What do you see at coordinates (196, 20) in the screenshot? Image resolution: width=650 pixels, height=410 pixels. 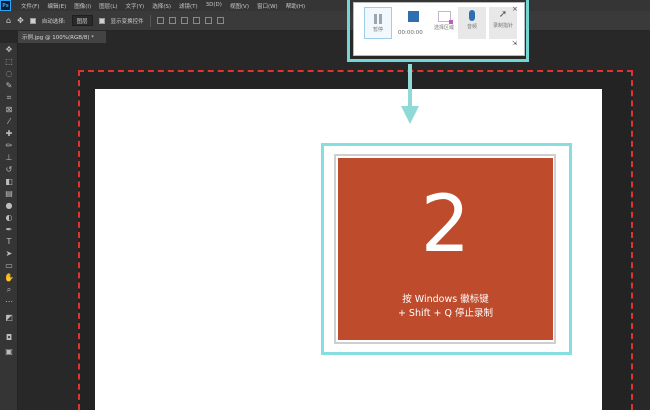 I see `align-top-icon` at bounding box center [196, 20].